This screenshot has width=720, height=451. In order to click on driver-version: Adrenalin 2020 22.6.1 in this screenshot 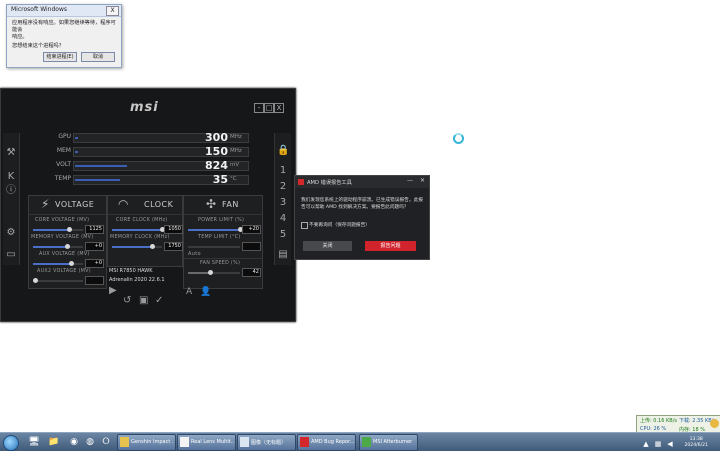, I will do `click(137, 280)`.